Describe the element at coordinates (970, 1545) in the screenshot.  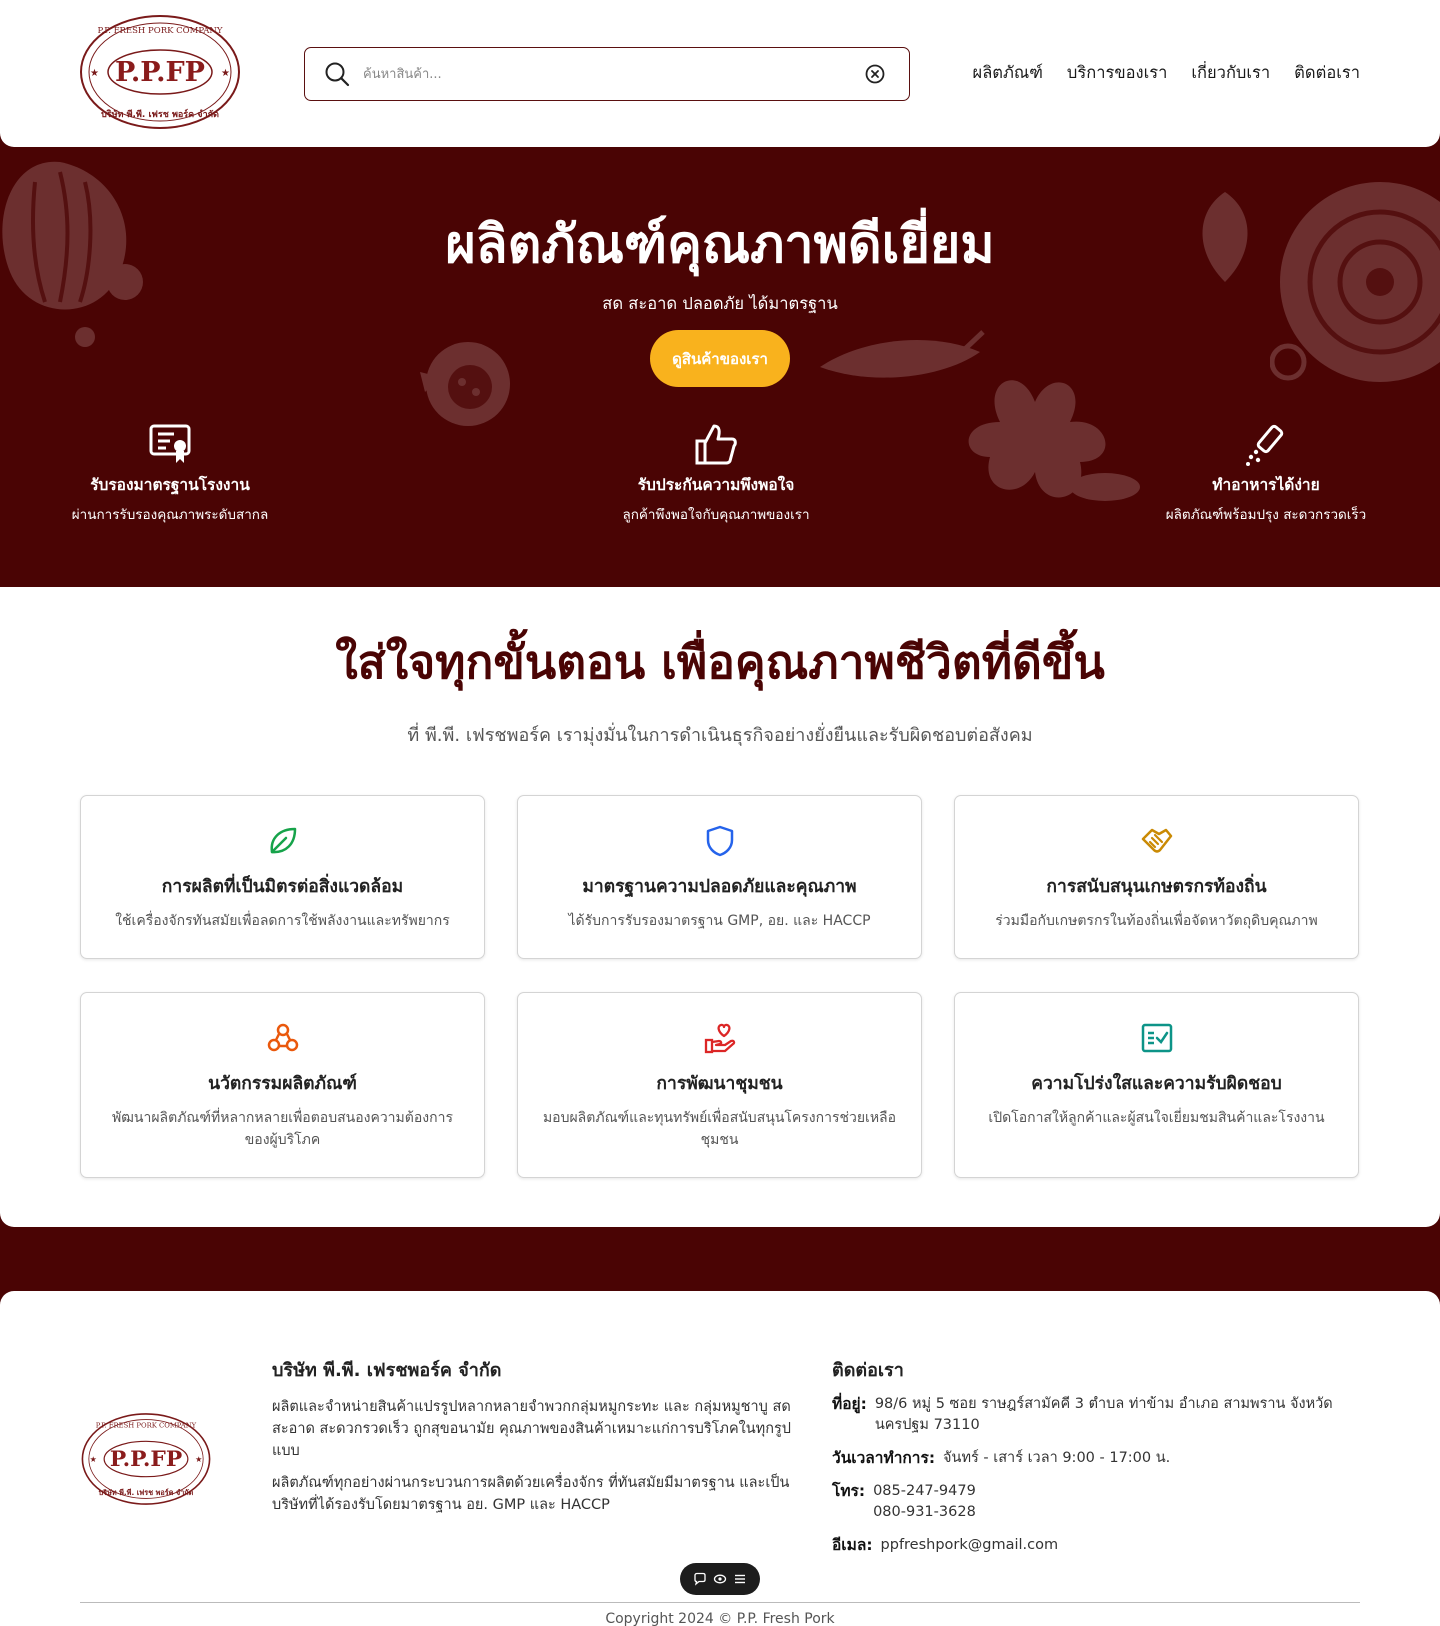
I see `email-link: ppfreshpork@gmail.com` at that location.